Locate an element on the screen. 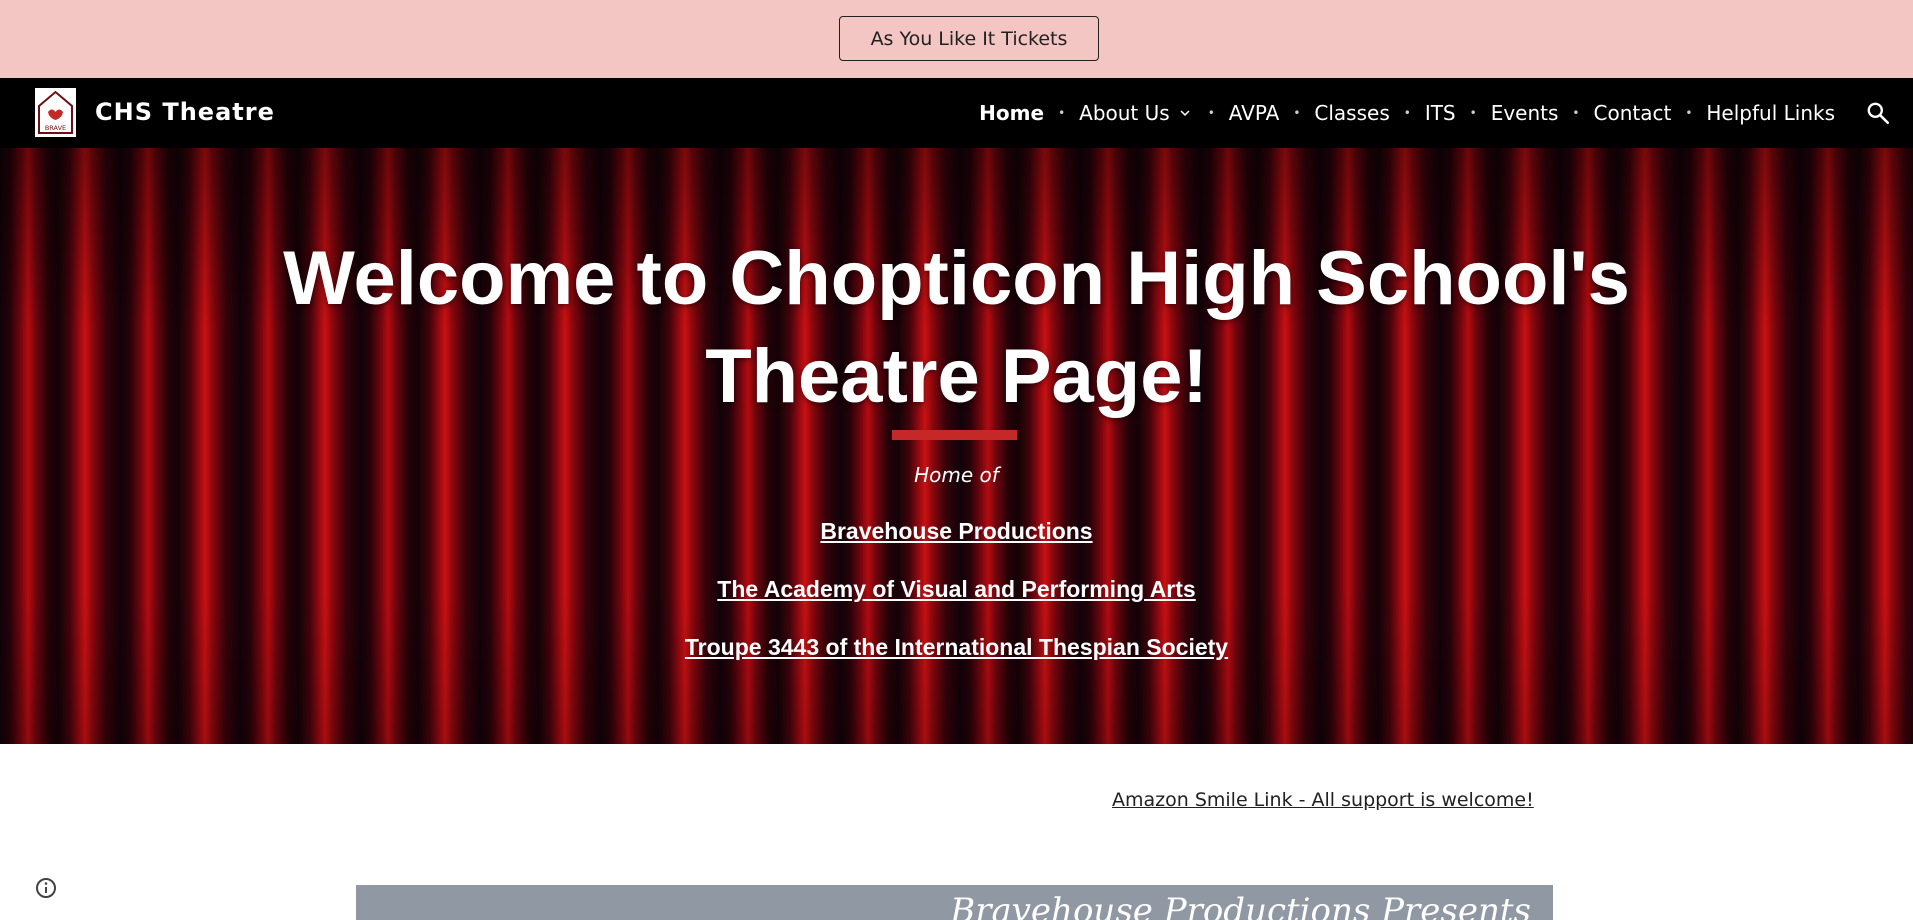 Image resolution: width=1913 pixels, height=920 pixels. nav-item-about-us: About Us is located at coordinates (1136, 113).